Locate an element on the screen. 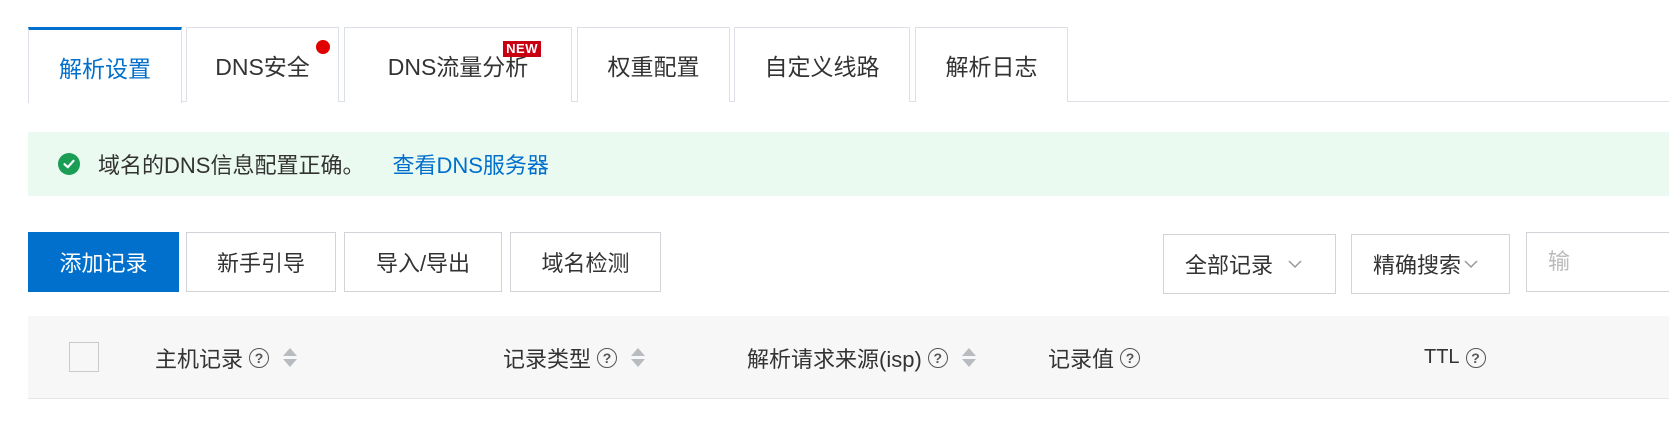 Image resolution: width=1669 pixels, height=429 pixels. search-input is located at coordinates (1597, 262).